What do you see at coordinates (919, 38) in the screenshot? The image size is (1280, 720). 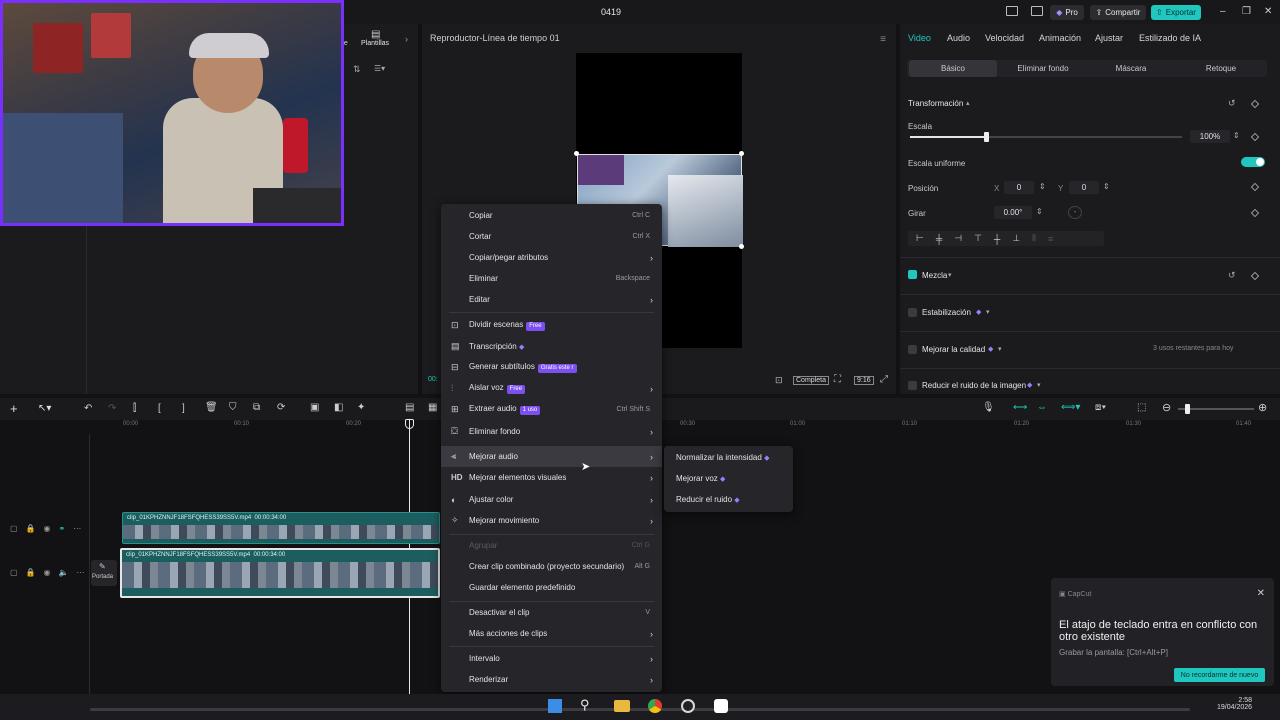 I see `tab-video: Video` at bounding box center [919, 38].